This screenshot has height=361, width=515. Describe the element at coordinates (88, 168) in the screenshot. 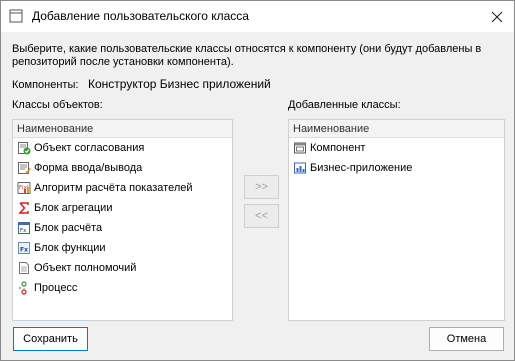

I see `list-item-label: Форма ввода/вывода` at that location.